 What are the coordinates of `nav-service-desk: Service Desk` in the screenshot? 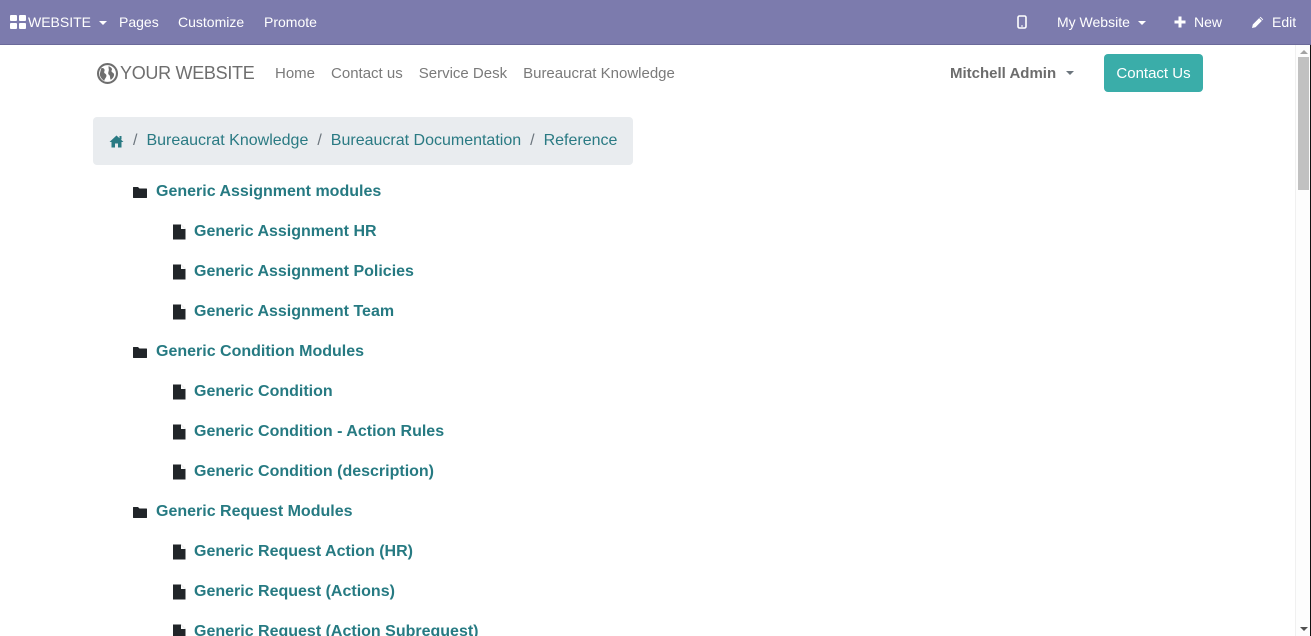 It's located at (463, 73).